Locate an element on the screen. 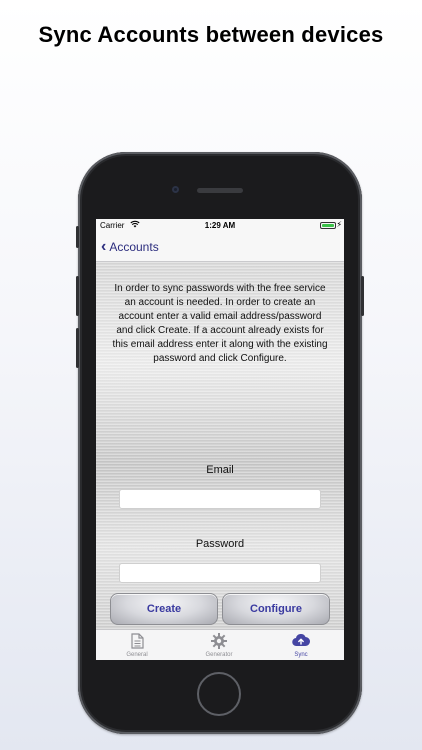 The image size is (422, 750). chevron-left-icon: ‹ is located at coordinates (104, 246).